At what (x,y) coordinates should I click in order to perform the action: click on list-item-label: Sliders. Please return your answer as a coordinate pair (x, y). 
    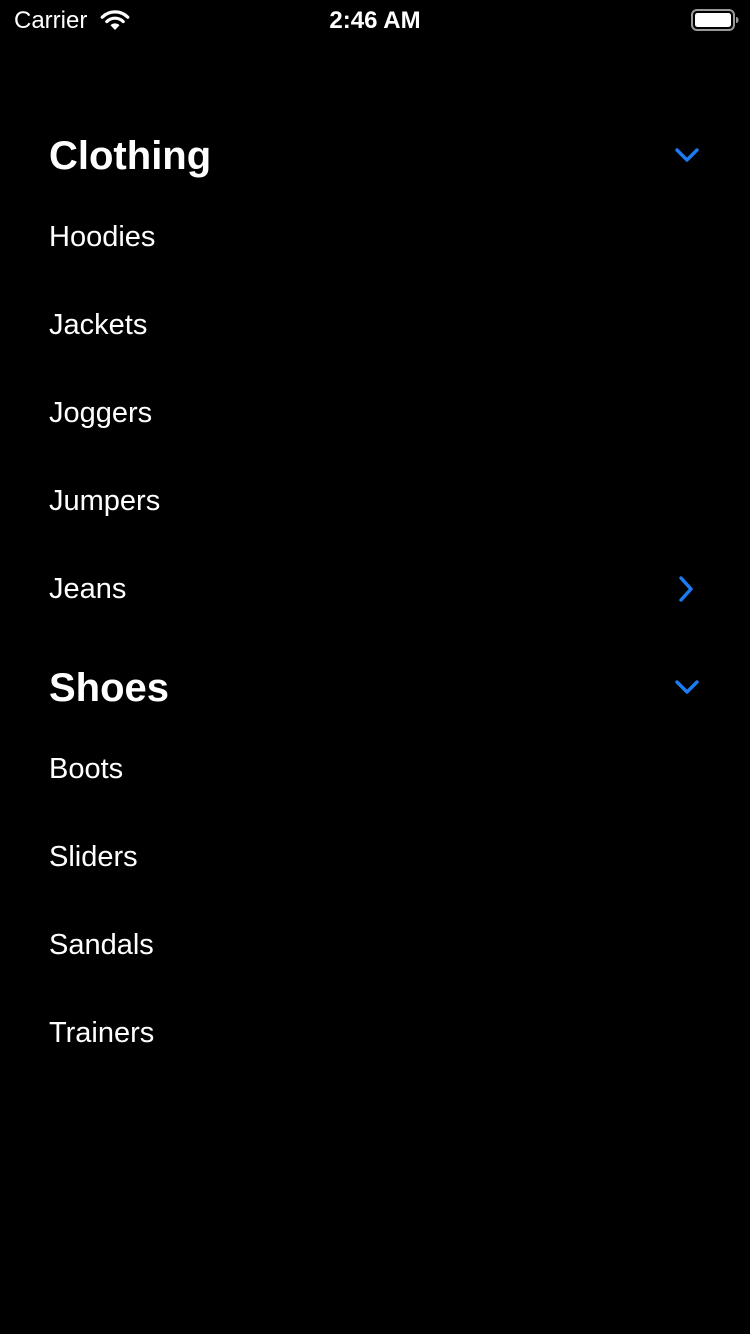
    Looking at the image, I should click on (93, 857).